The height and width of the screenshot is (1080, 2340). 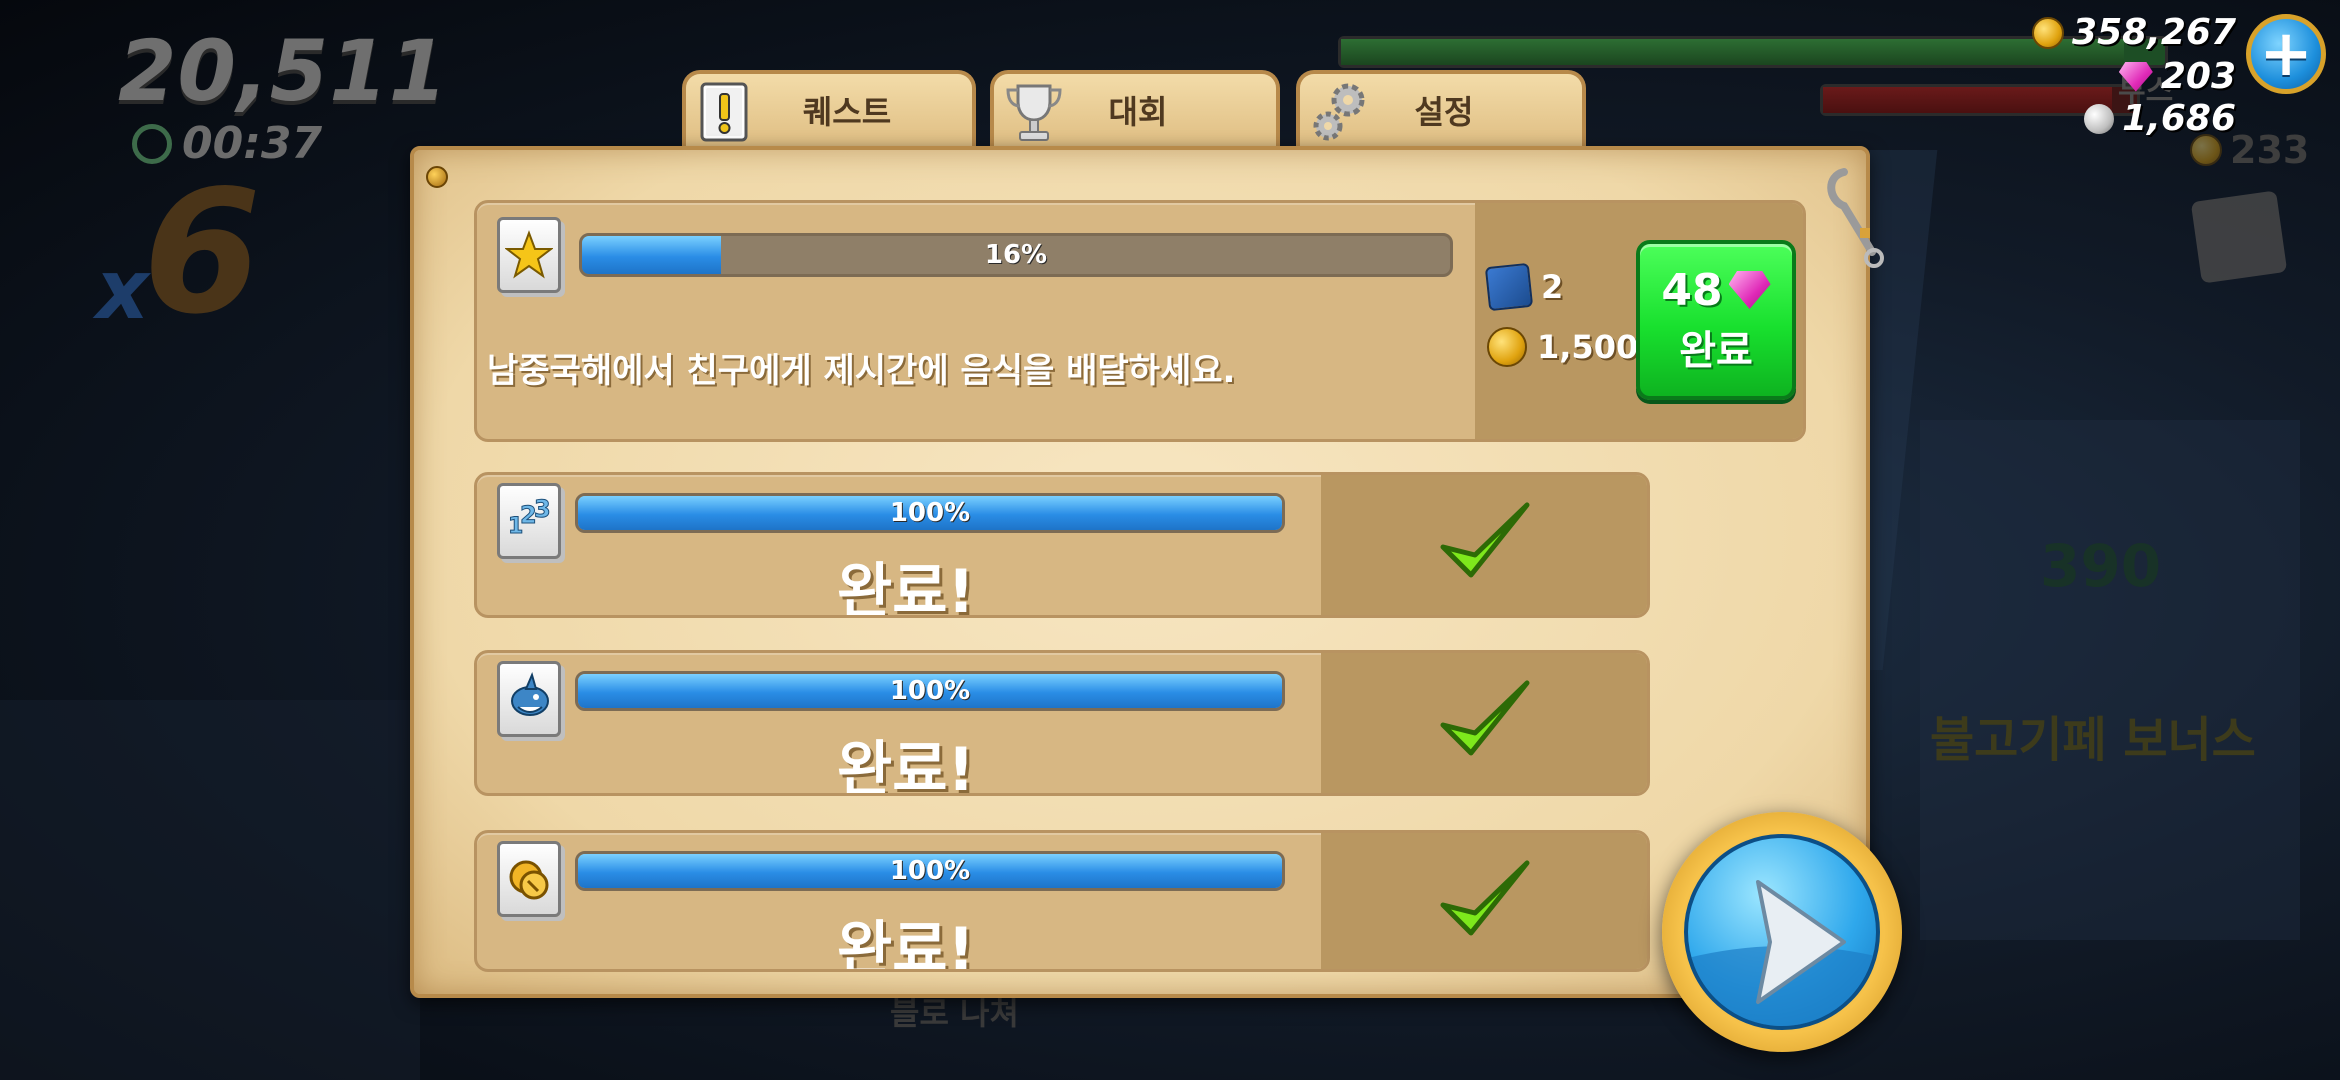 I want to click on play-button, so click(x=1782, y=932).